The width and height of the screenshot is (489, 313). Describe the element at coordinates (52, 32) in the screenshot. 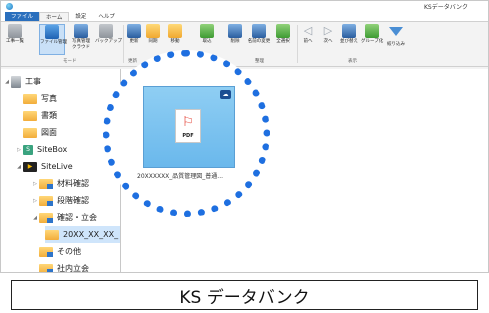

I see `file-management-icon` at that location.